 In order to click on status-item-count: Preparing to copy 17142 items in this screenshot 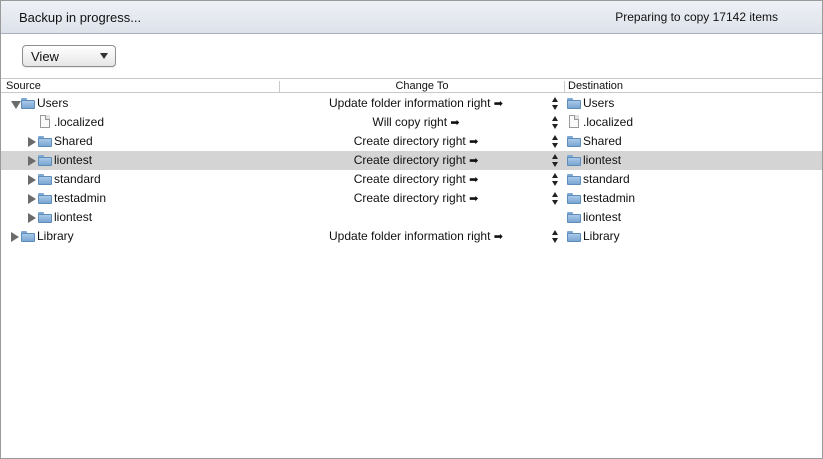, I will do `click(696, 17)`.